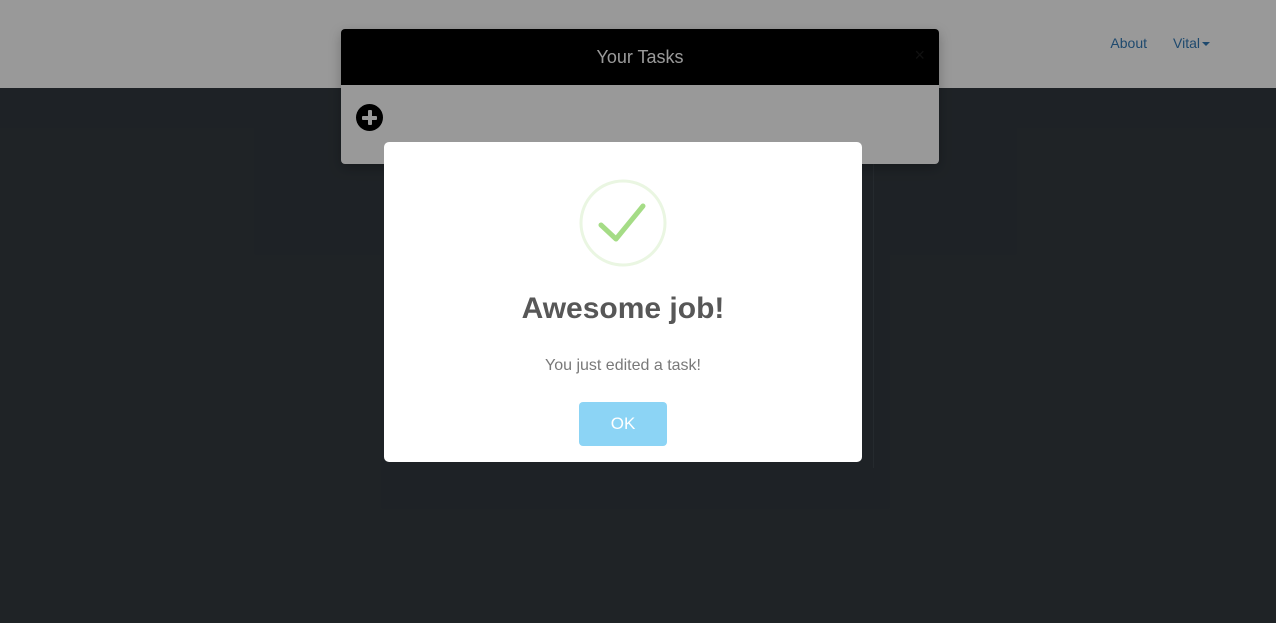  I want to click on ok-button: OK, so click(623, 424).